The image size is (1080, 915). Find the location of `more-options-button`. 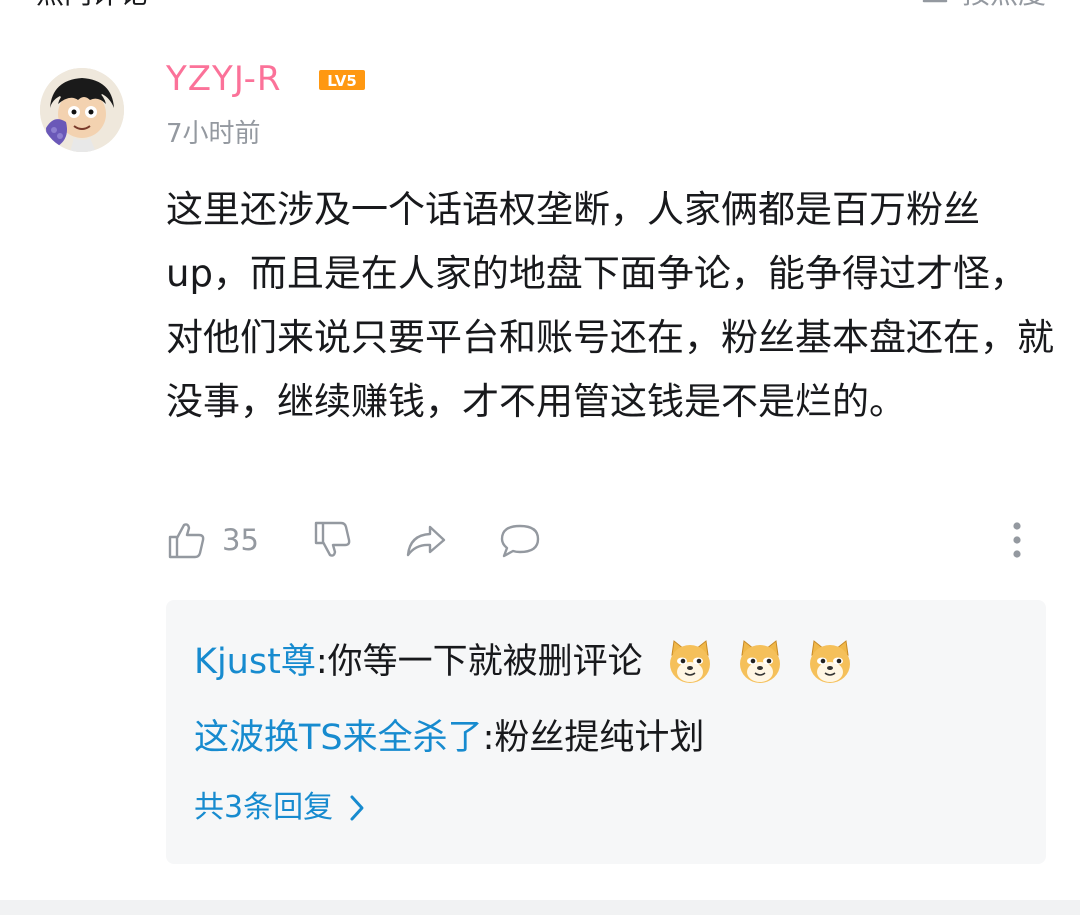

more-options-button is located at coordinates (1017, 540).